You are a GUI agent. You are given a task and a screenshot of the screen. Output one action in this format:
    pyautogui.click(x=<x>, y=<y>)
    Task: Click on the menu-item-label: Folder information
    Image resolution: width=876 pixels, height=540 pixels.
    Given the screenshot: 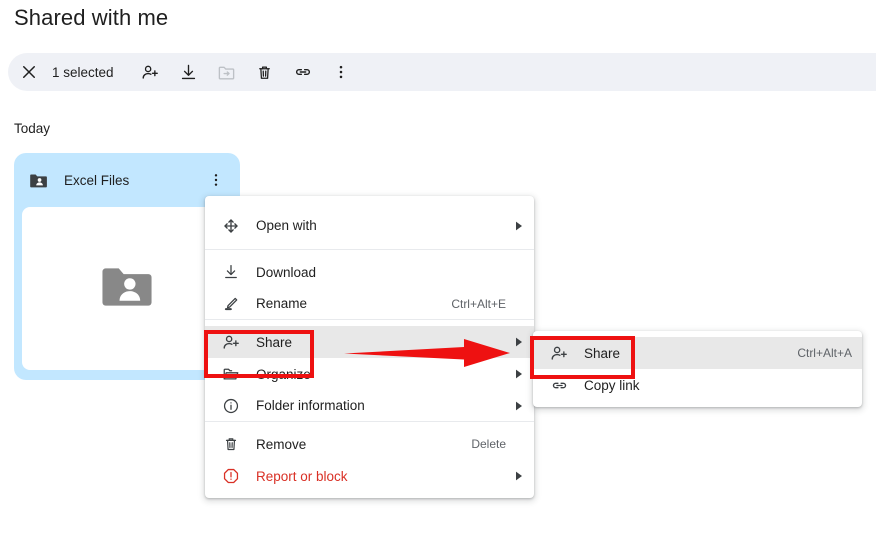 What is the action you would take?
    pyautogui.click(x=310, y=405)
    